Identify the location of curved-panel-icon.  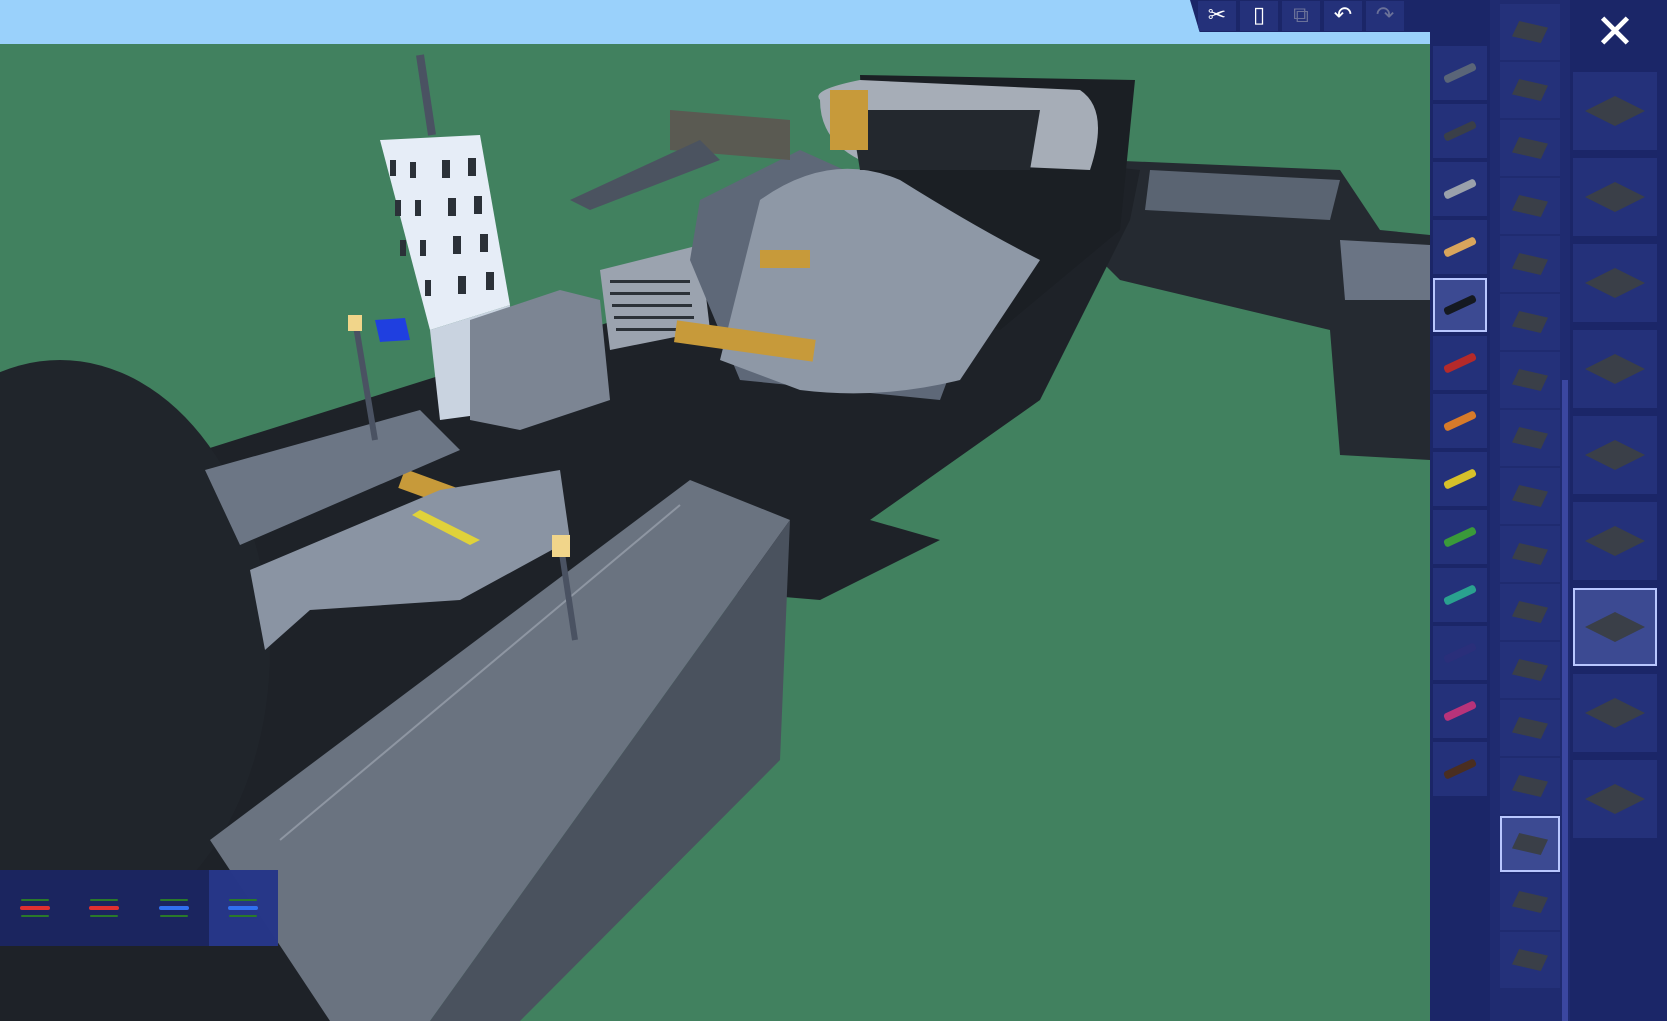
(1615, 627).